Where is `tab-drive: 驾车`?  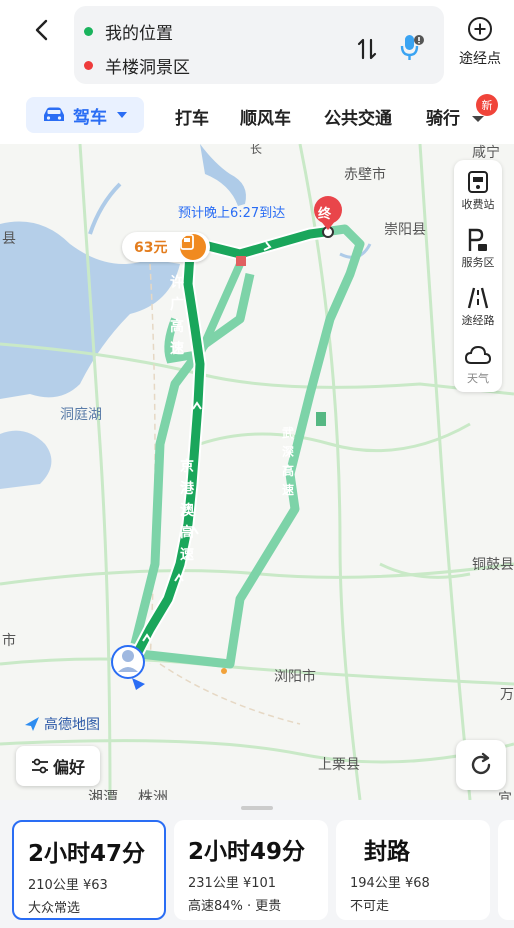 tab-drive: 驾车 is located at coordinates (85, 115).